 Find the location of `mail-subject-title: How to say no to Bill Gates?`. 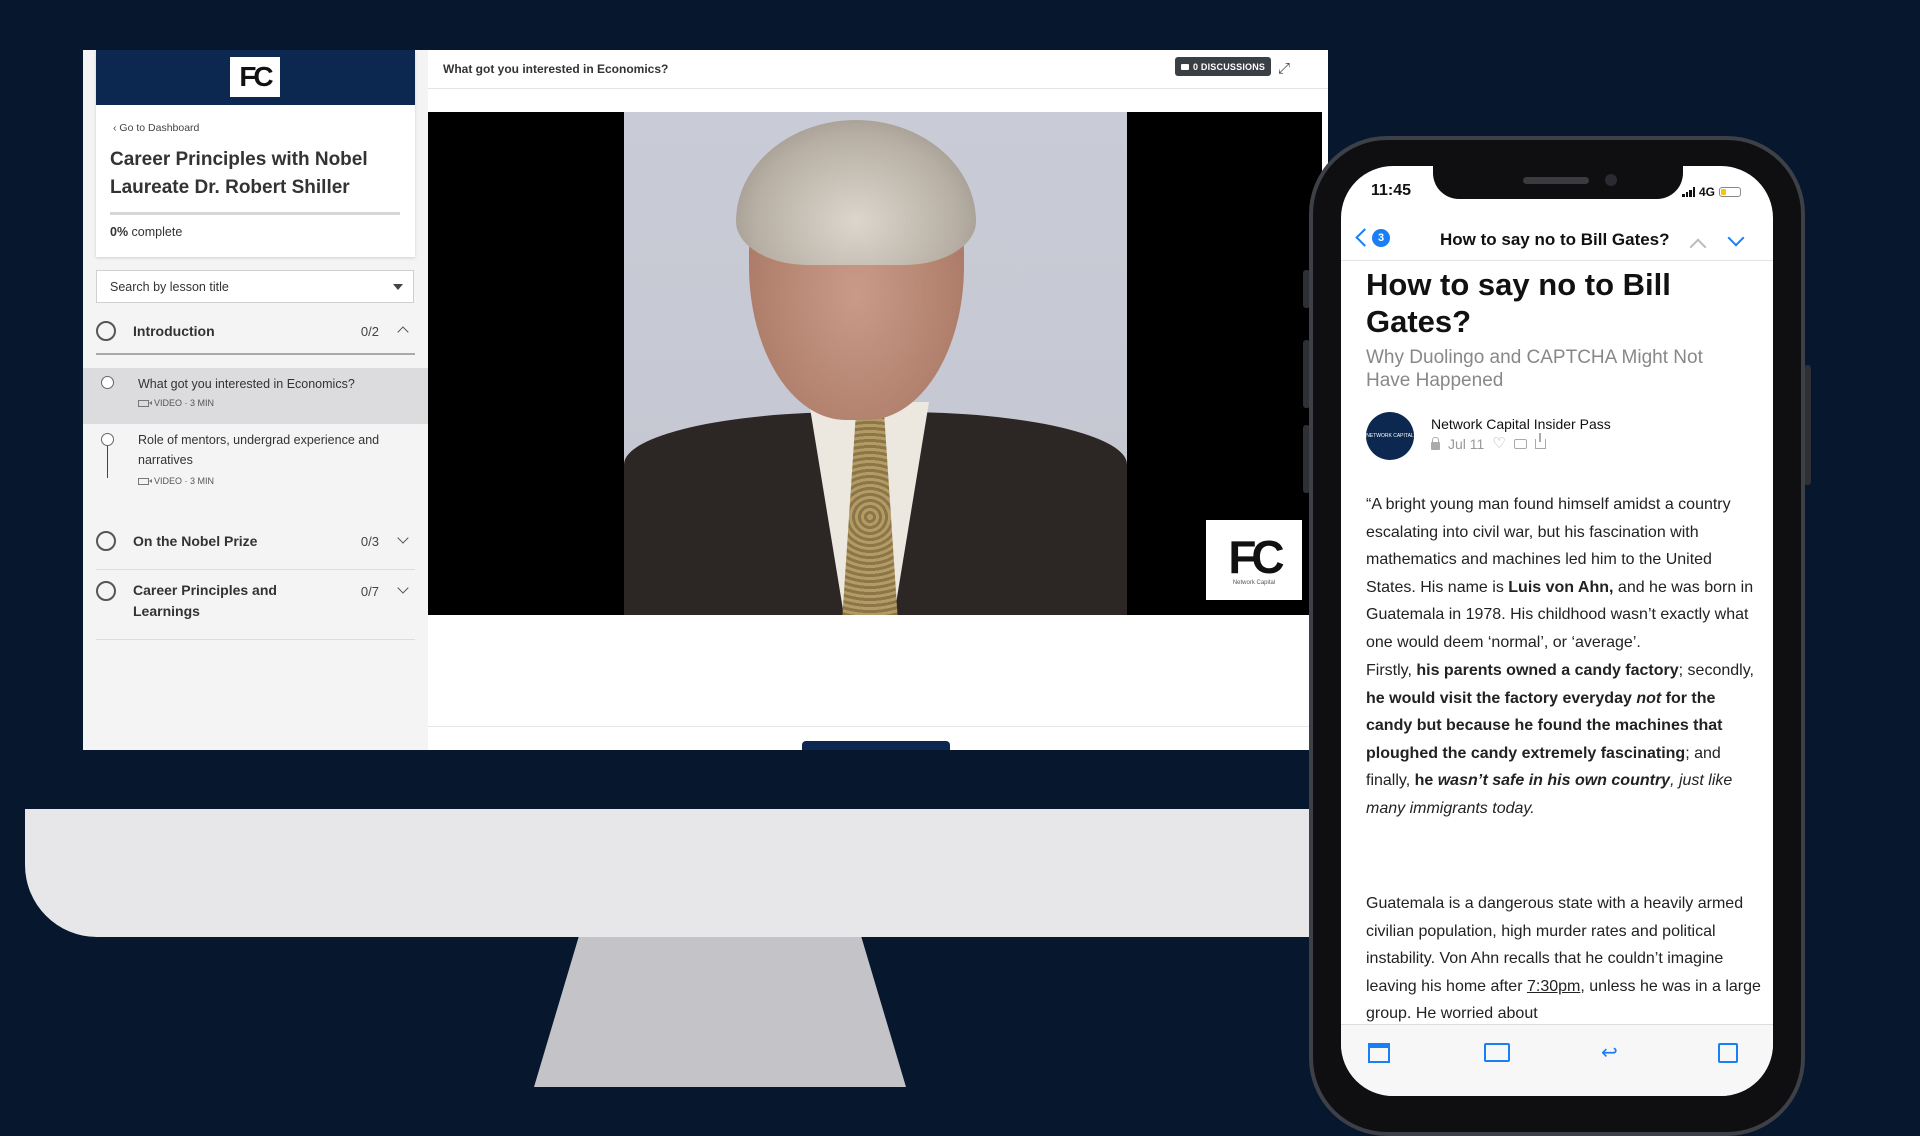

mail-subject-title: How to say no to Bill Gates? is located at coordinates (1555, 239).